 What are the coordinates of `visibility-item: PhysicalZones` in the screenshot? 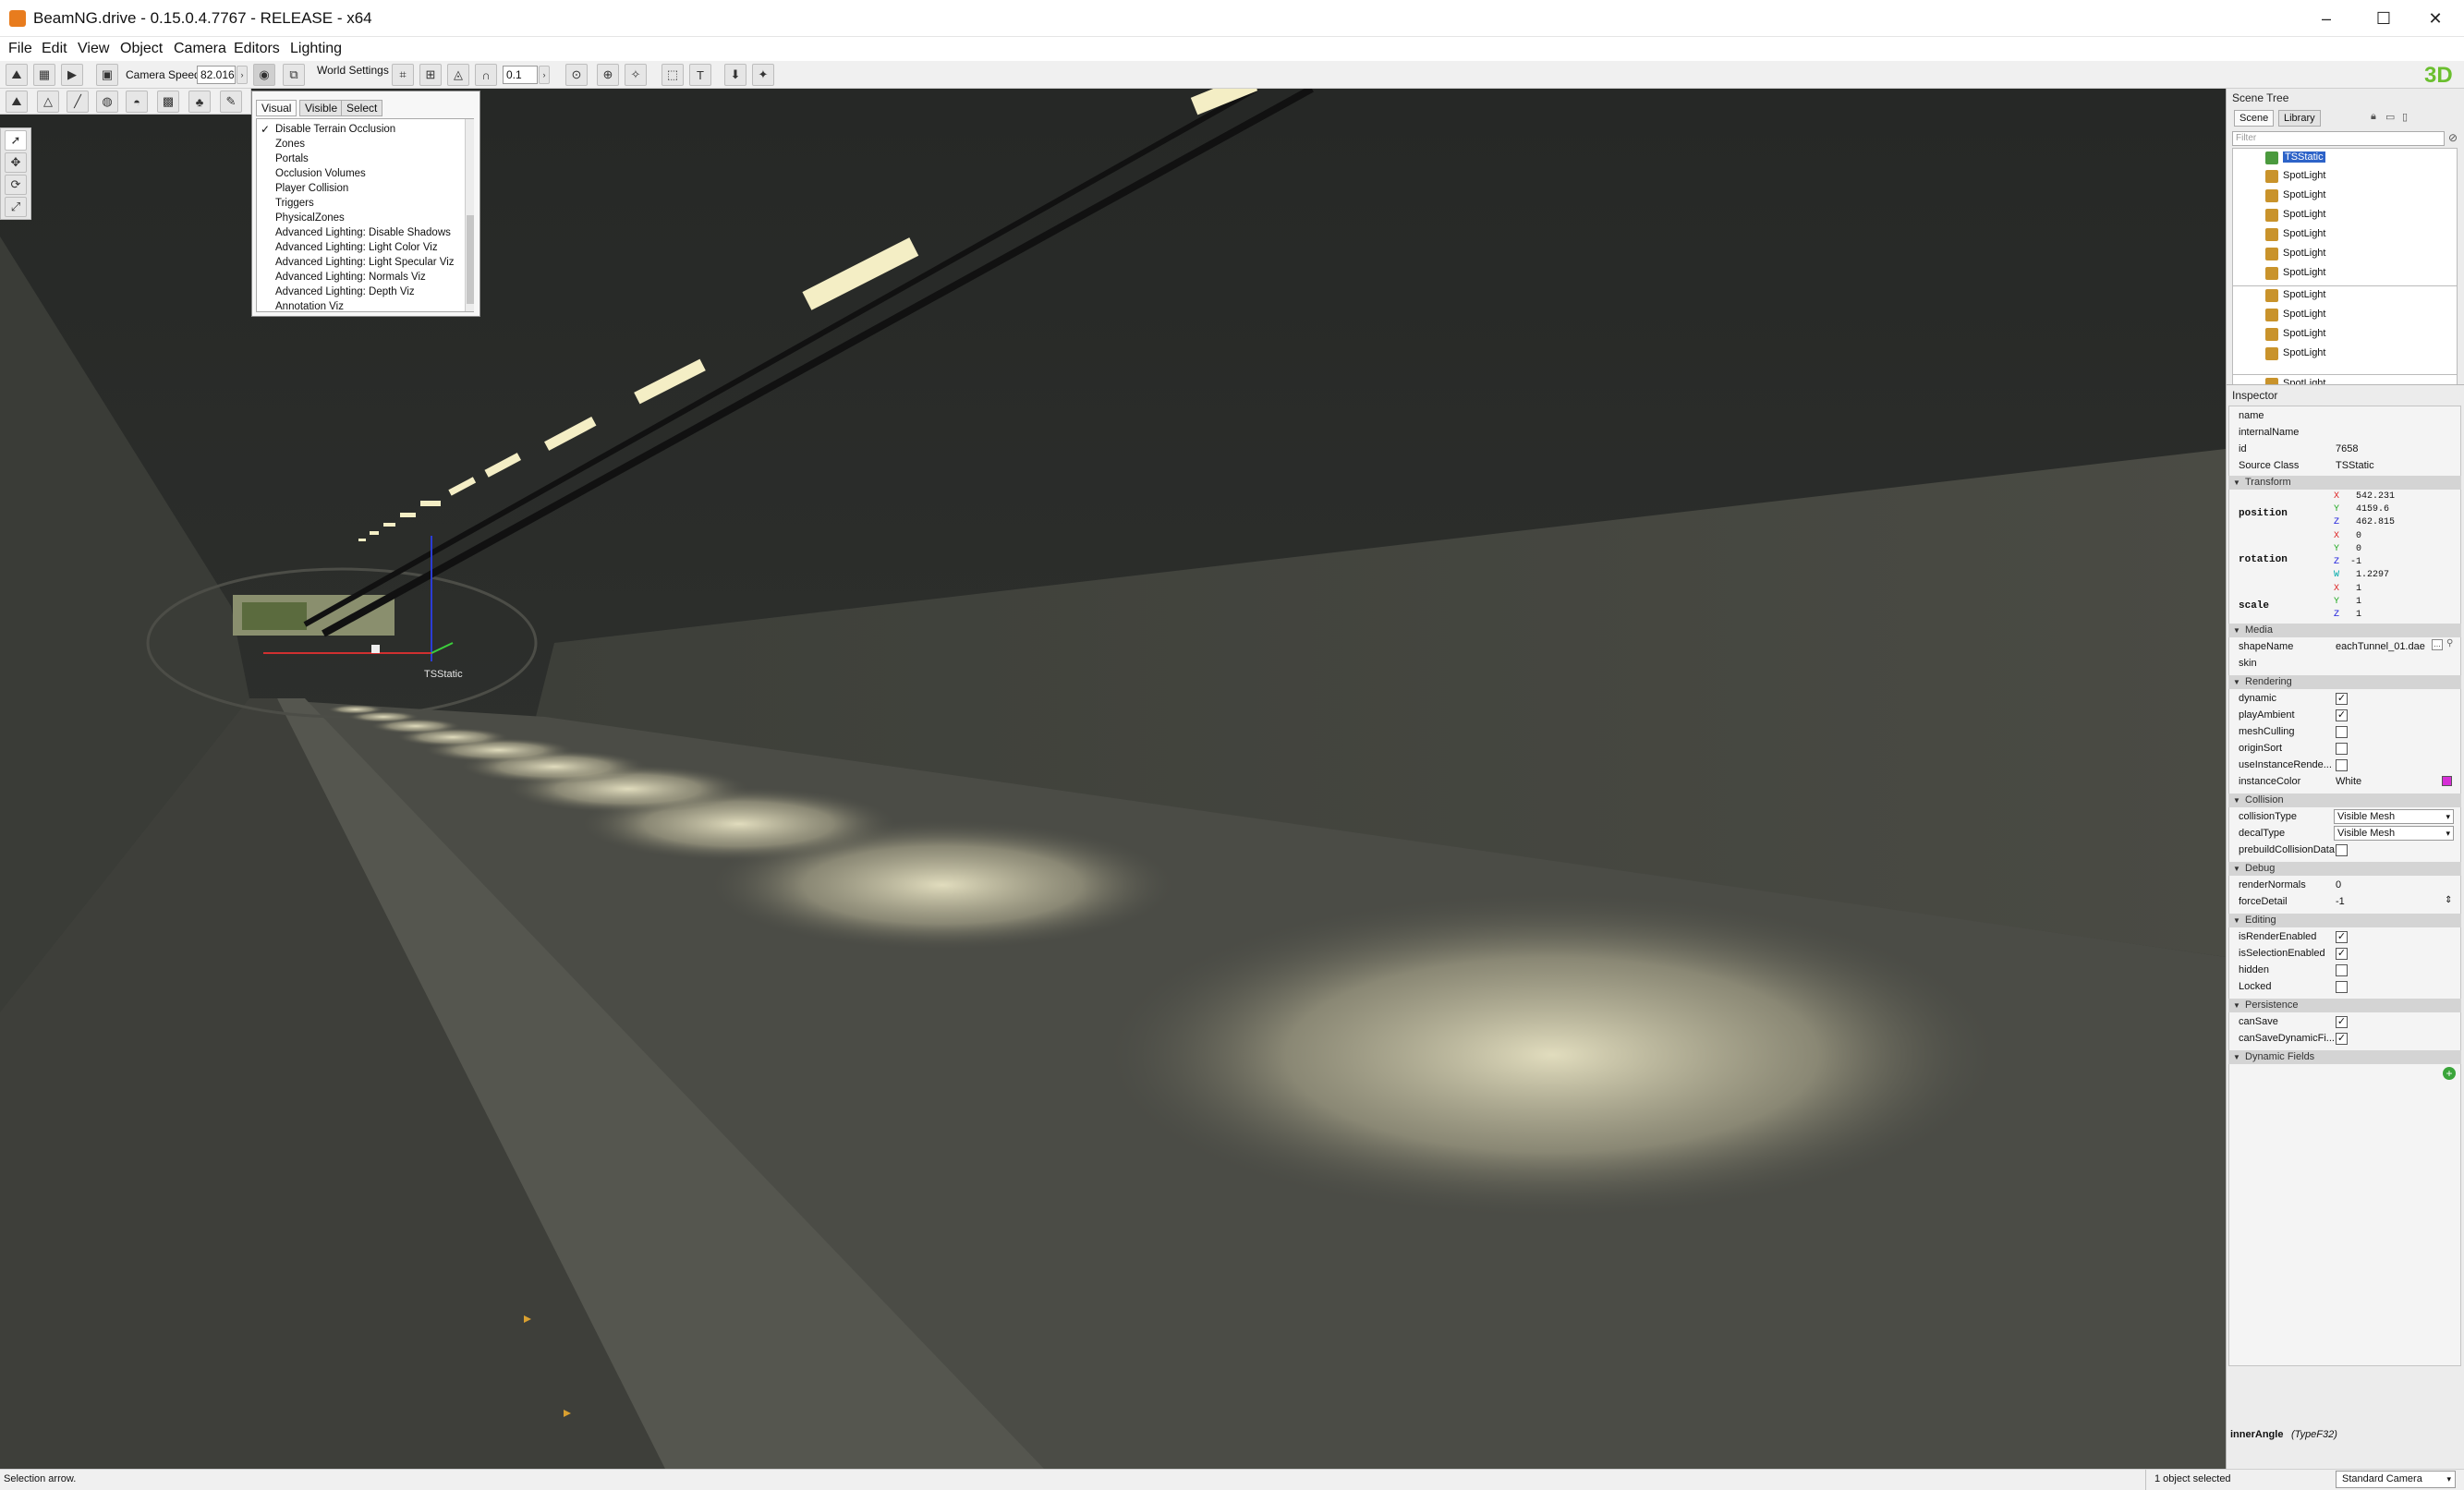 It's located at (310, 218).